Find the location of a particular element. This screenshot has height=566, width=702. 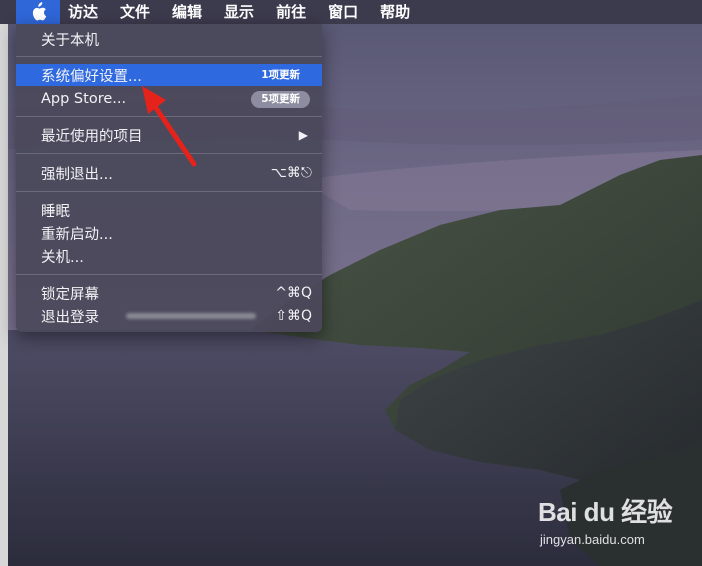

menu-item-label: 退出登录 is located at coordinates (70, 317).